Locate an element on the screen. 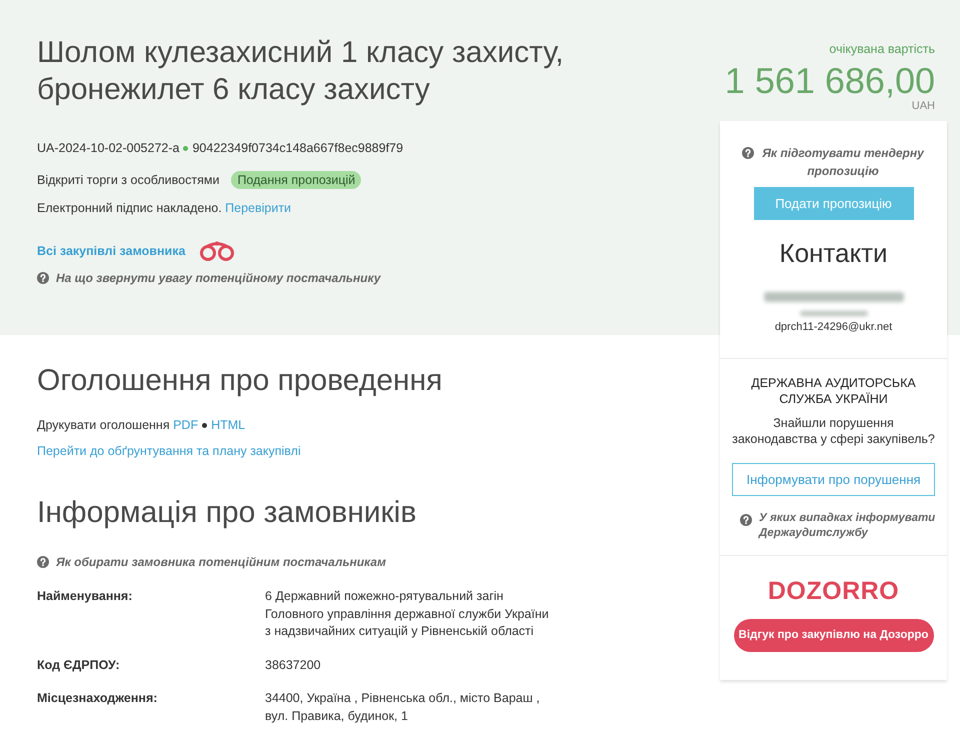 The height and width of the screenshot is (741, 960). print-format-link: PDF is located at coordinates (185, 425).